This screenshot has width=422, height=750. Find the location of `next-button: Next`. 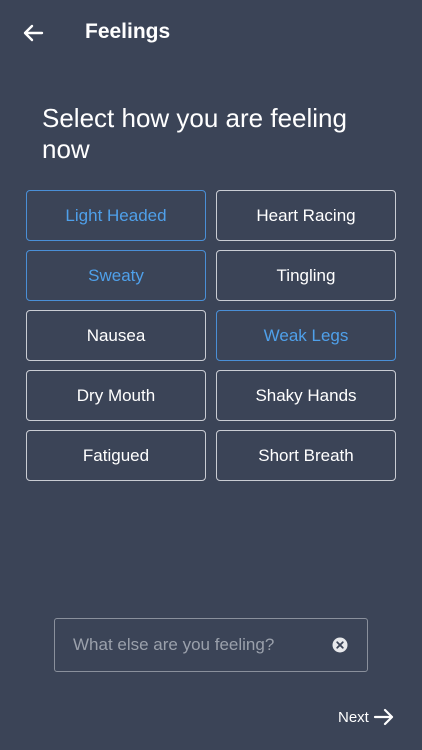

next-button: Next is located at coordinates (366, 717).